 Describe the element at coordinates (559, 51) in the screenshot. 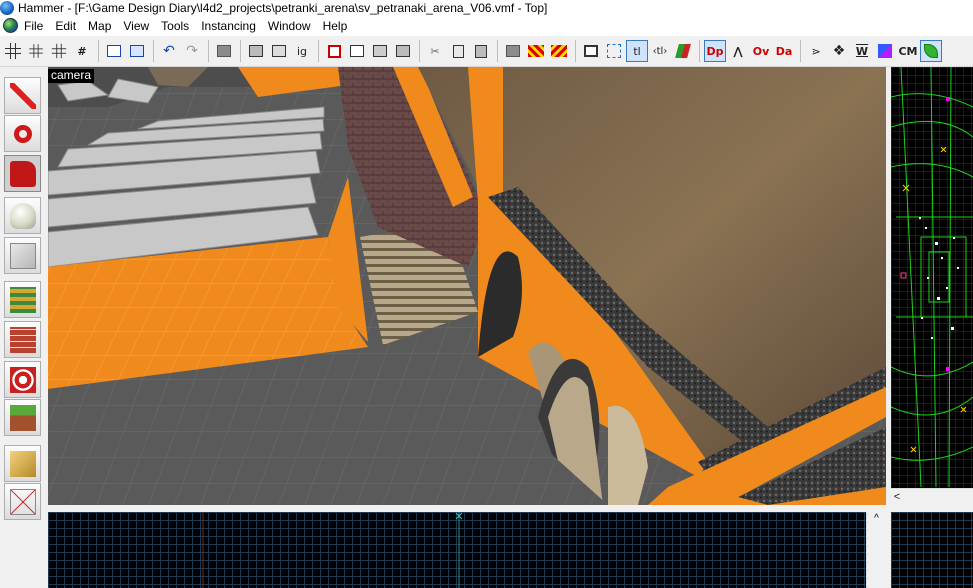

I see `move-to-world-icon` at that location.